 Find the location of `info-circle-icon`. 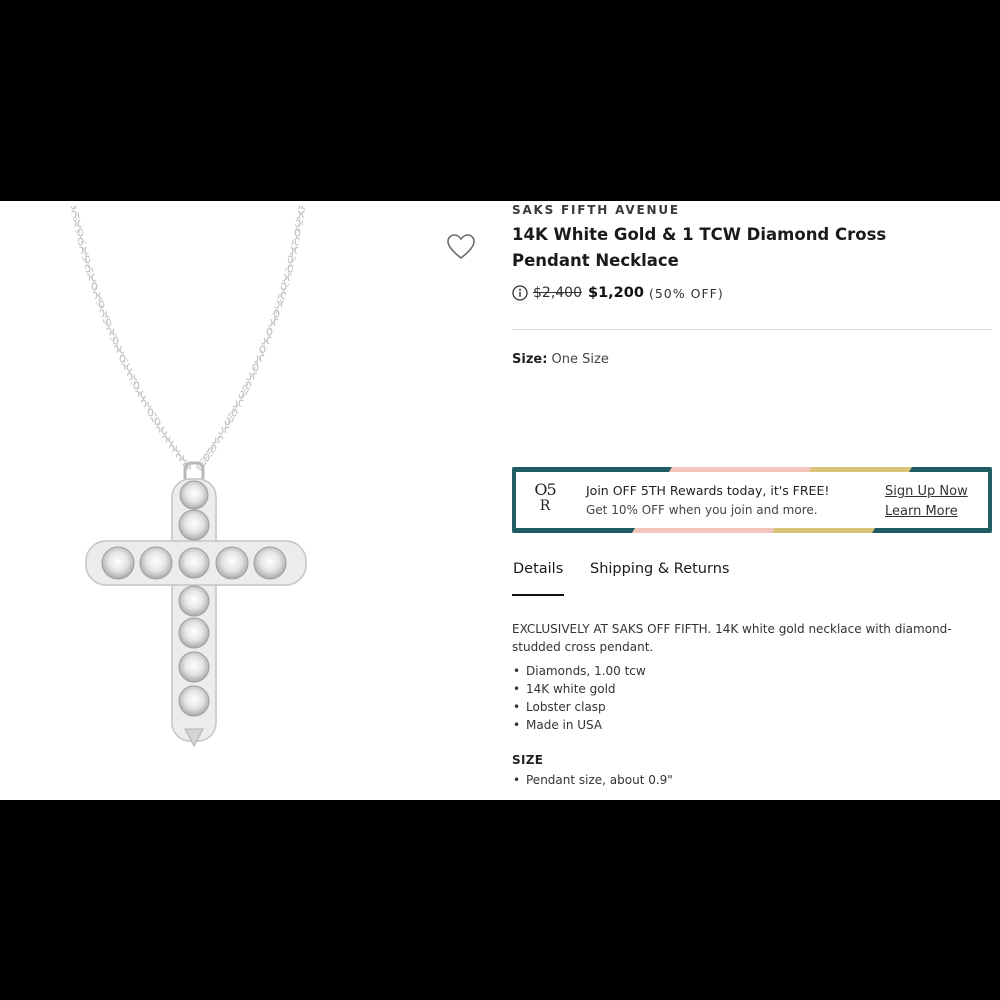

info-circle-icon is located at coordinates (520, 293).